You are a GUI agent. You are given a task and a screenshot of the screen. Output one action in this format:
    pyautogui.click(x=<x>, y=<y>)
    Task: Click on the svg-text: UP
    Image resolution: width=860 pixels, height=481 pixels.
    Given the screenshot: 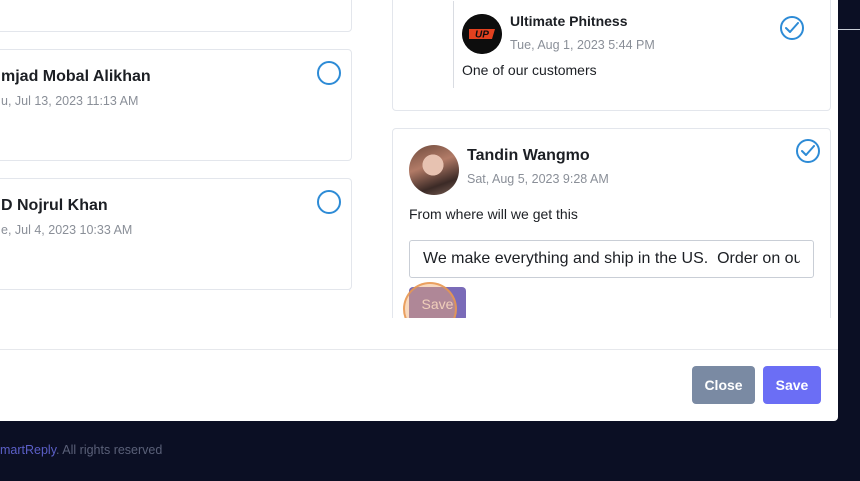 What is the action you would take?
    pyautogui.click(x=482, y=35)
    